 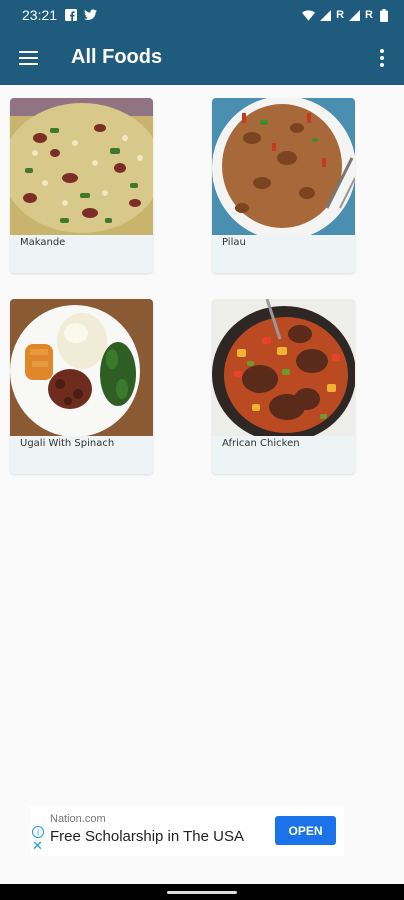 I want to click on page-title: All Foods, so click(x=117, y=57).